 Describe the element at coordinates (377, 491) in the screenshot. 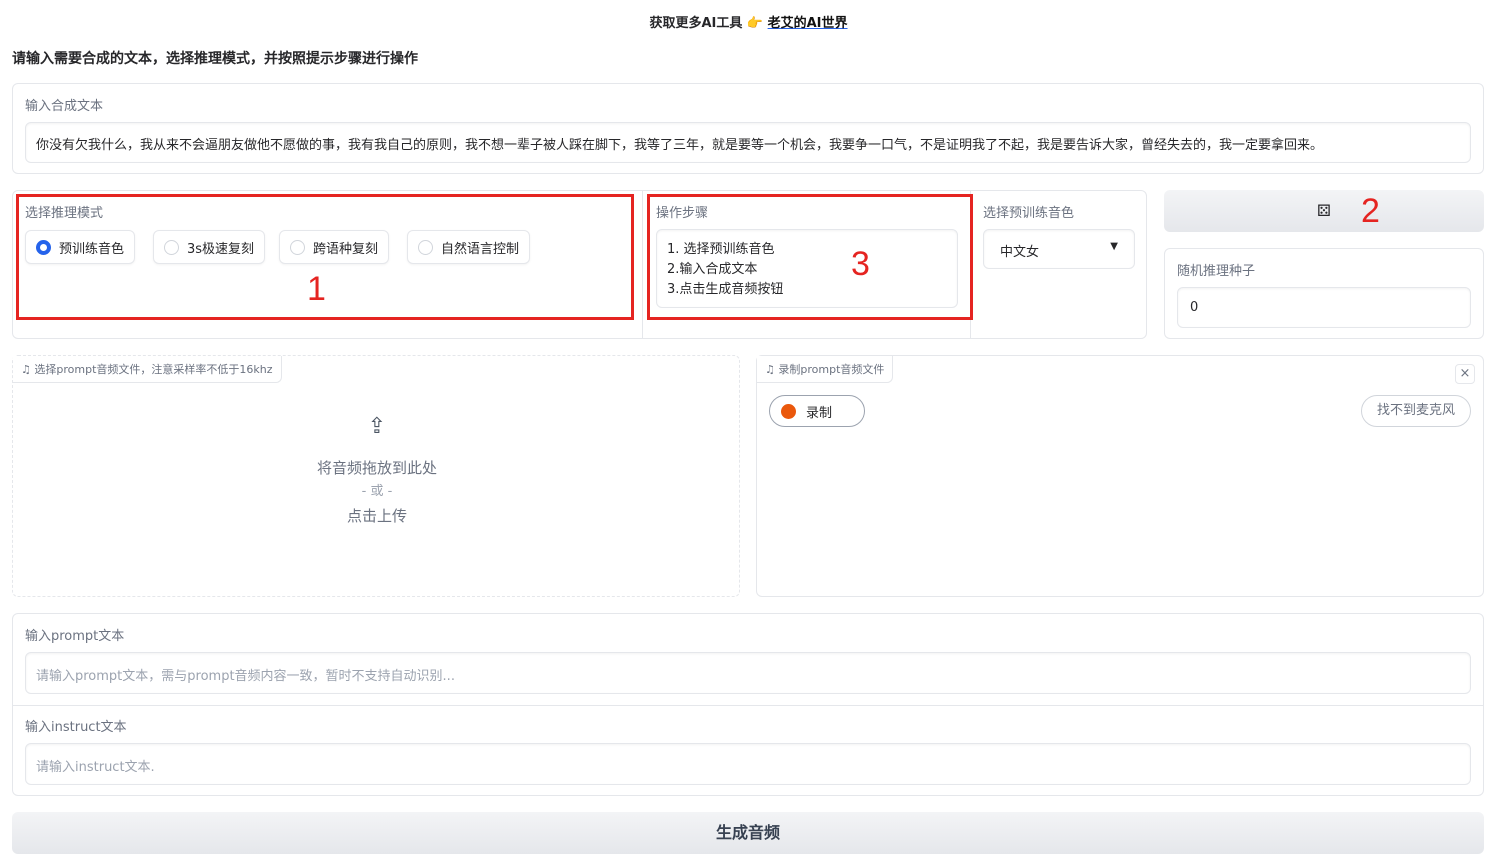

I see `or-text: - 或 -` at that location.